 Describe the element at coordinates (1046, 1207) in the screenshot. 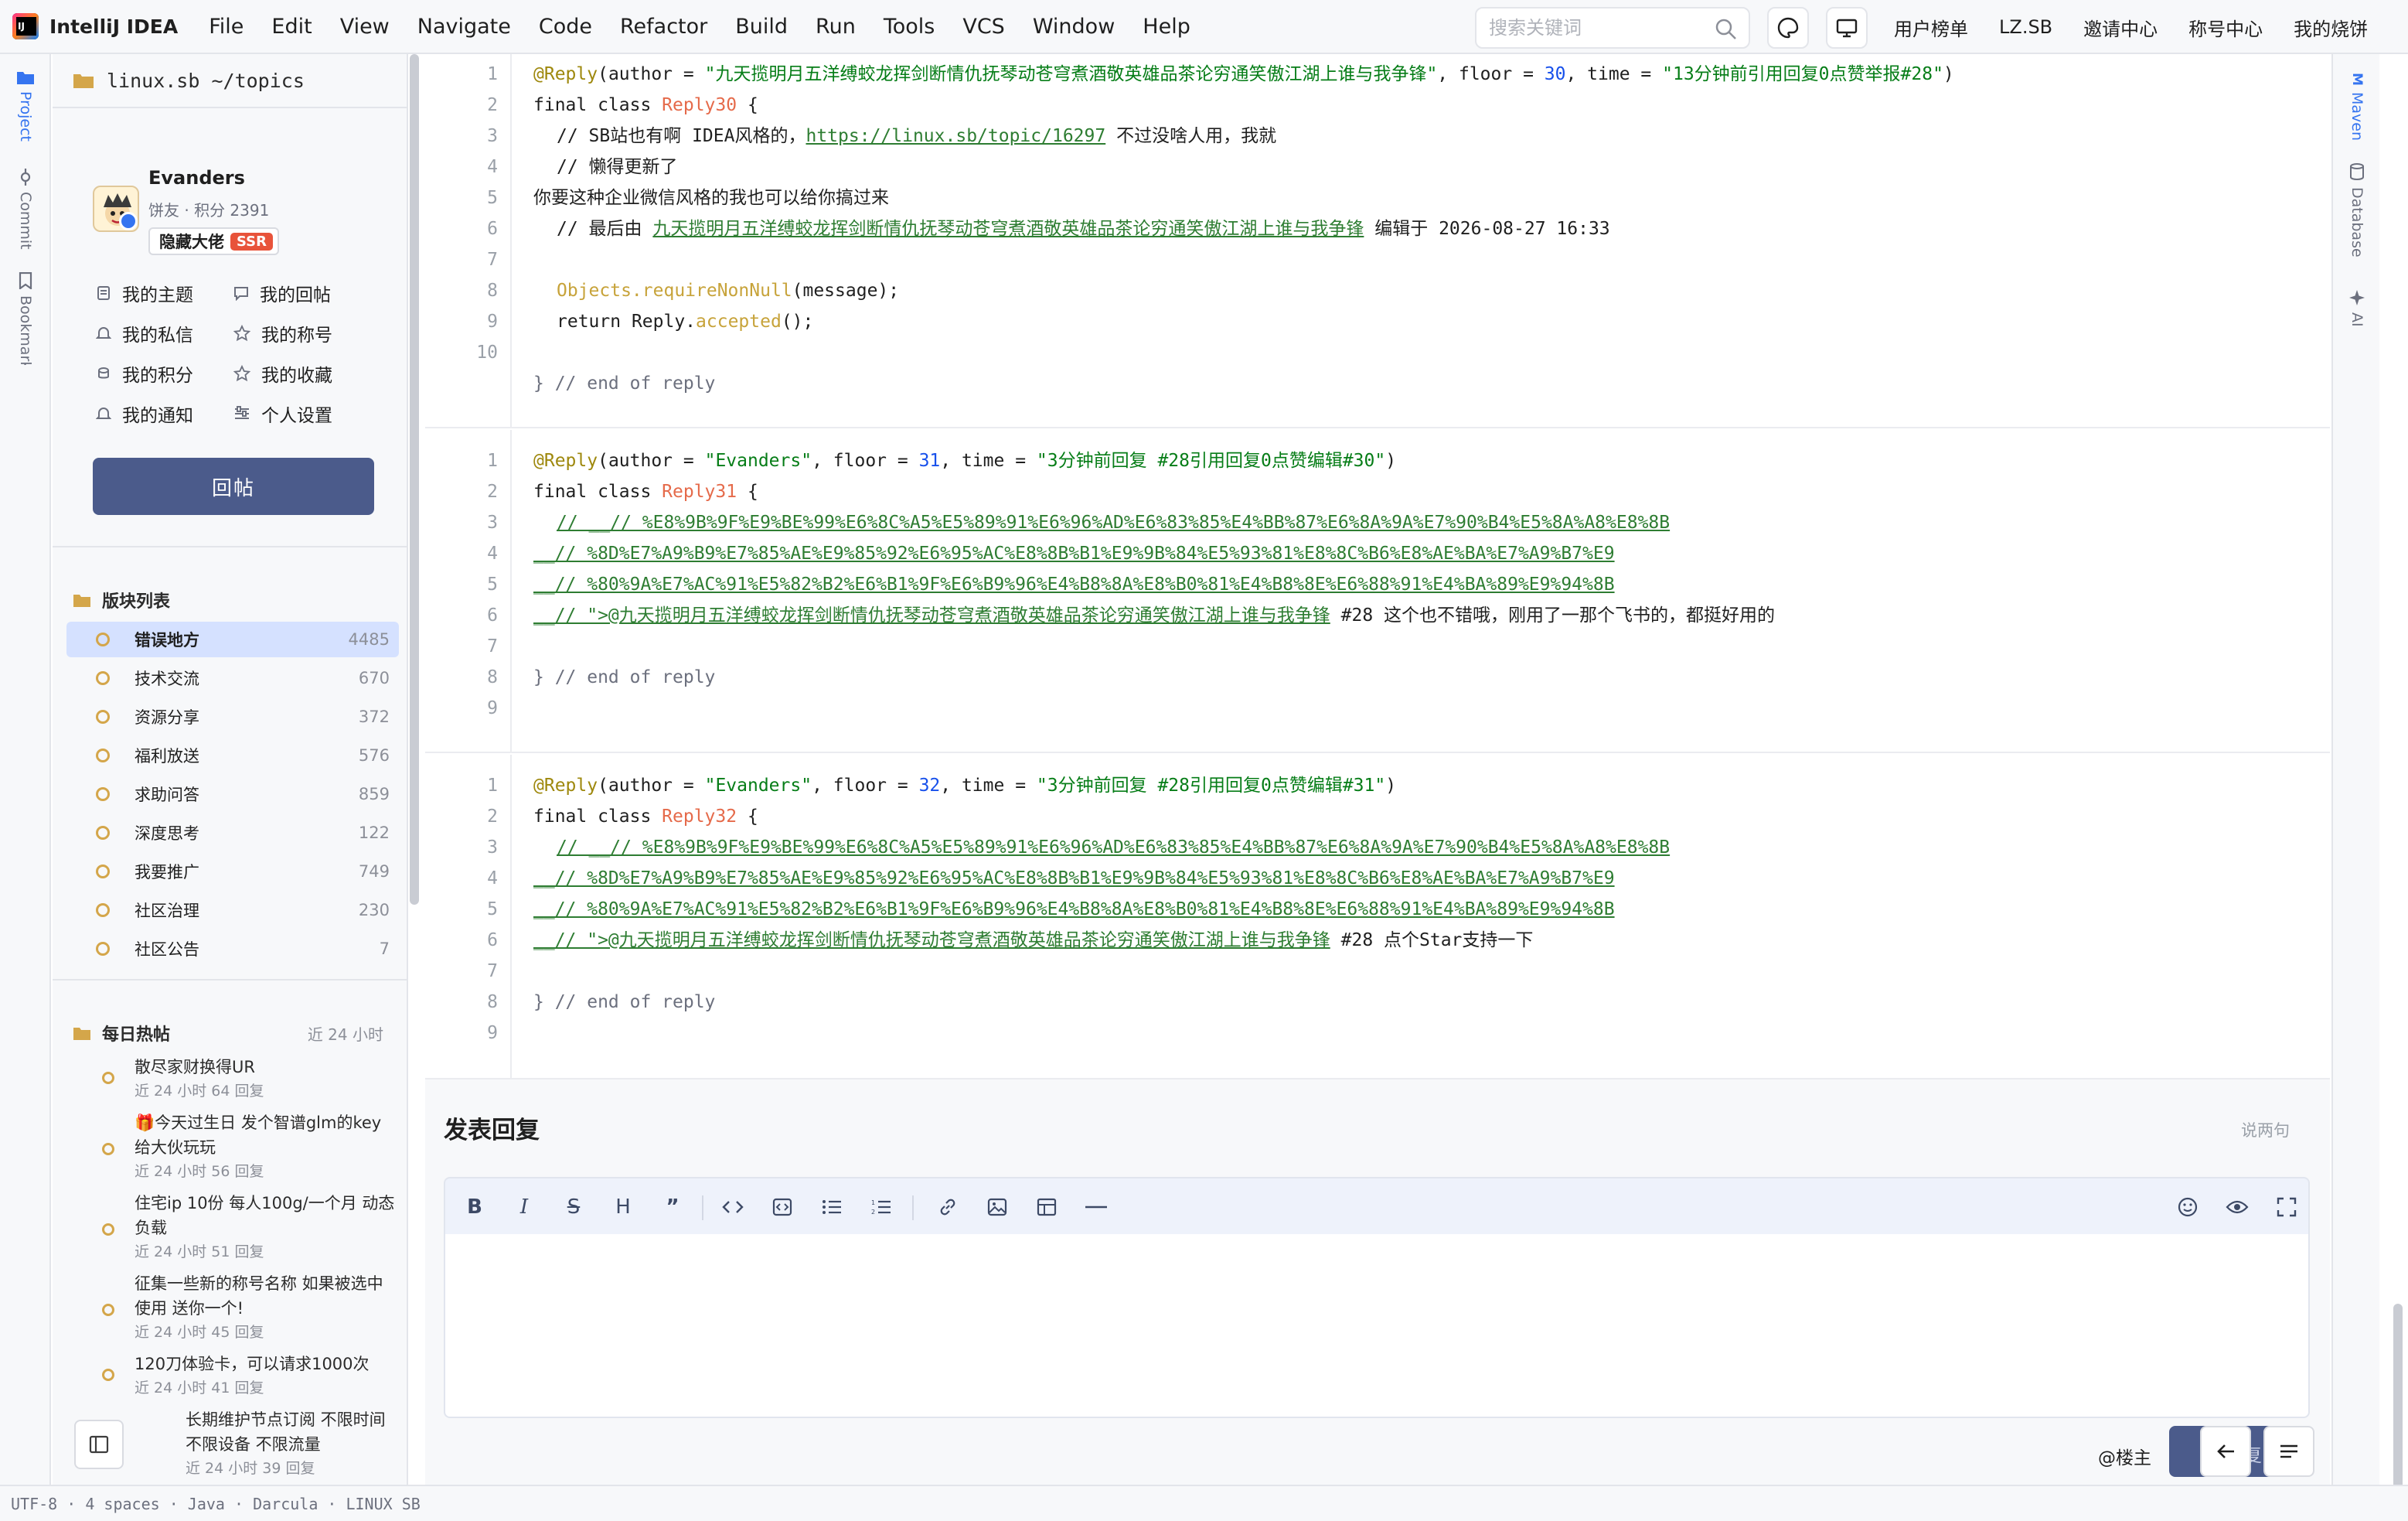

I see `table-icon` at that location.